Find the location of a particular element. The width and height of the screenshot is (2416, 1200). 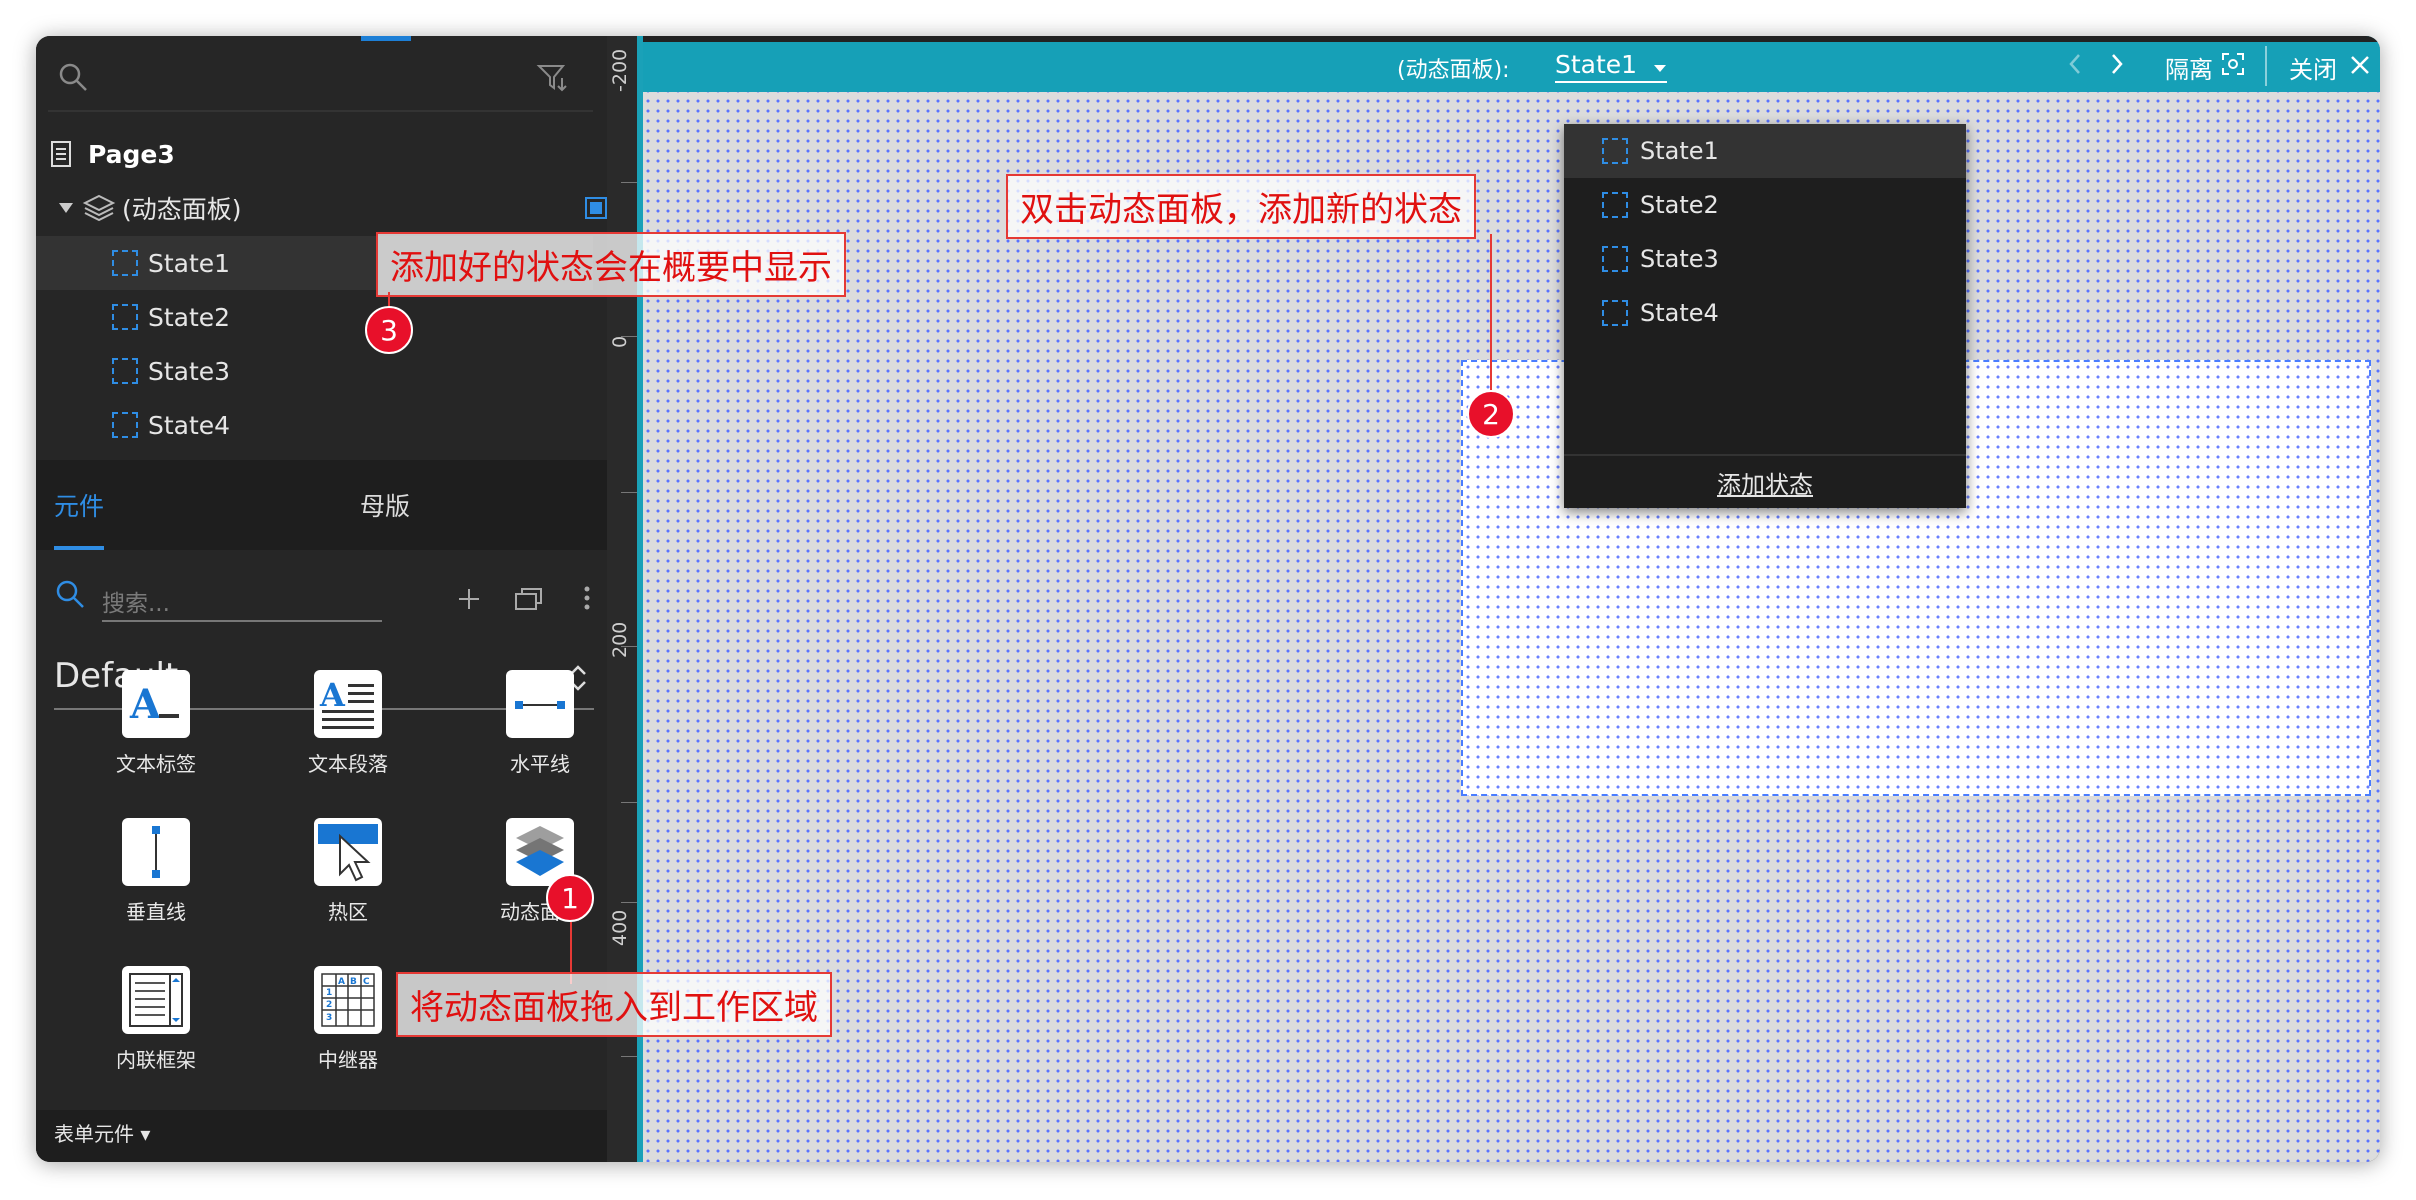

annotation-badge-1: 1 is located at coordinates (570, 898).